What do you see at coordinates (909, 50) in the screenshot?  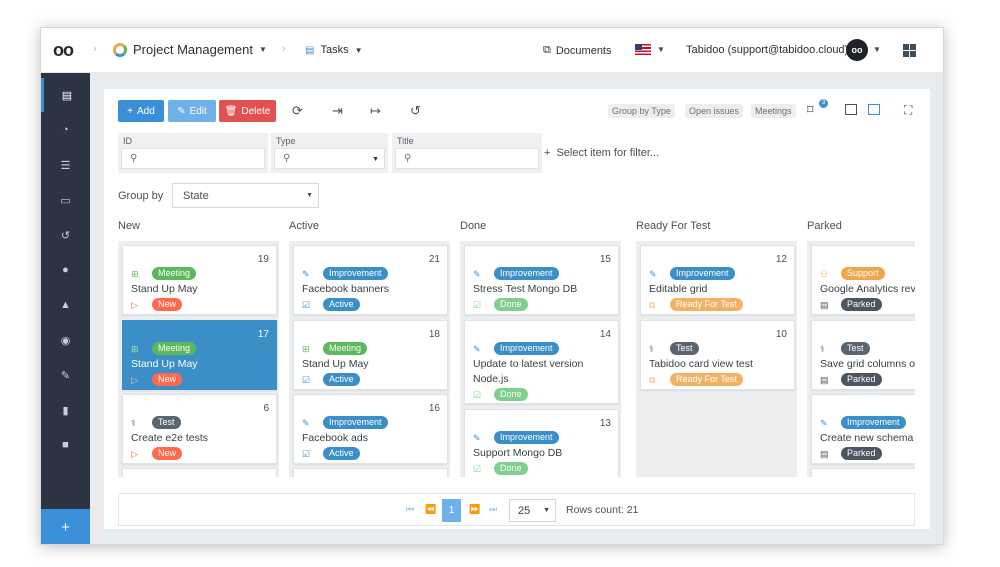 I see `apps-grid-icon` at bounding box center [909, 50].